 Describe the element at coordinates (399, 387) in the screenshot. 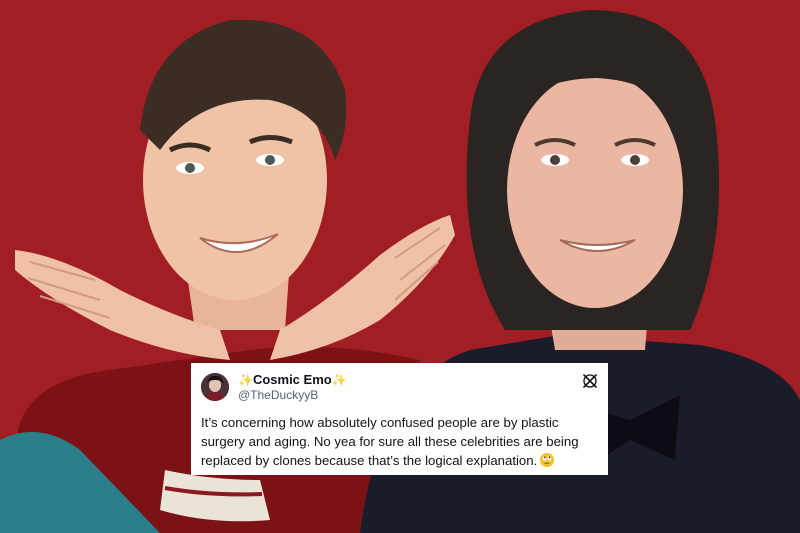

I see `tweet-header: ✨Cosmic Emo✨ @TheDuckyyB` at that location.